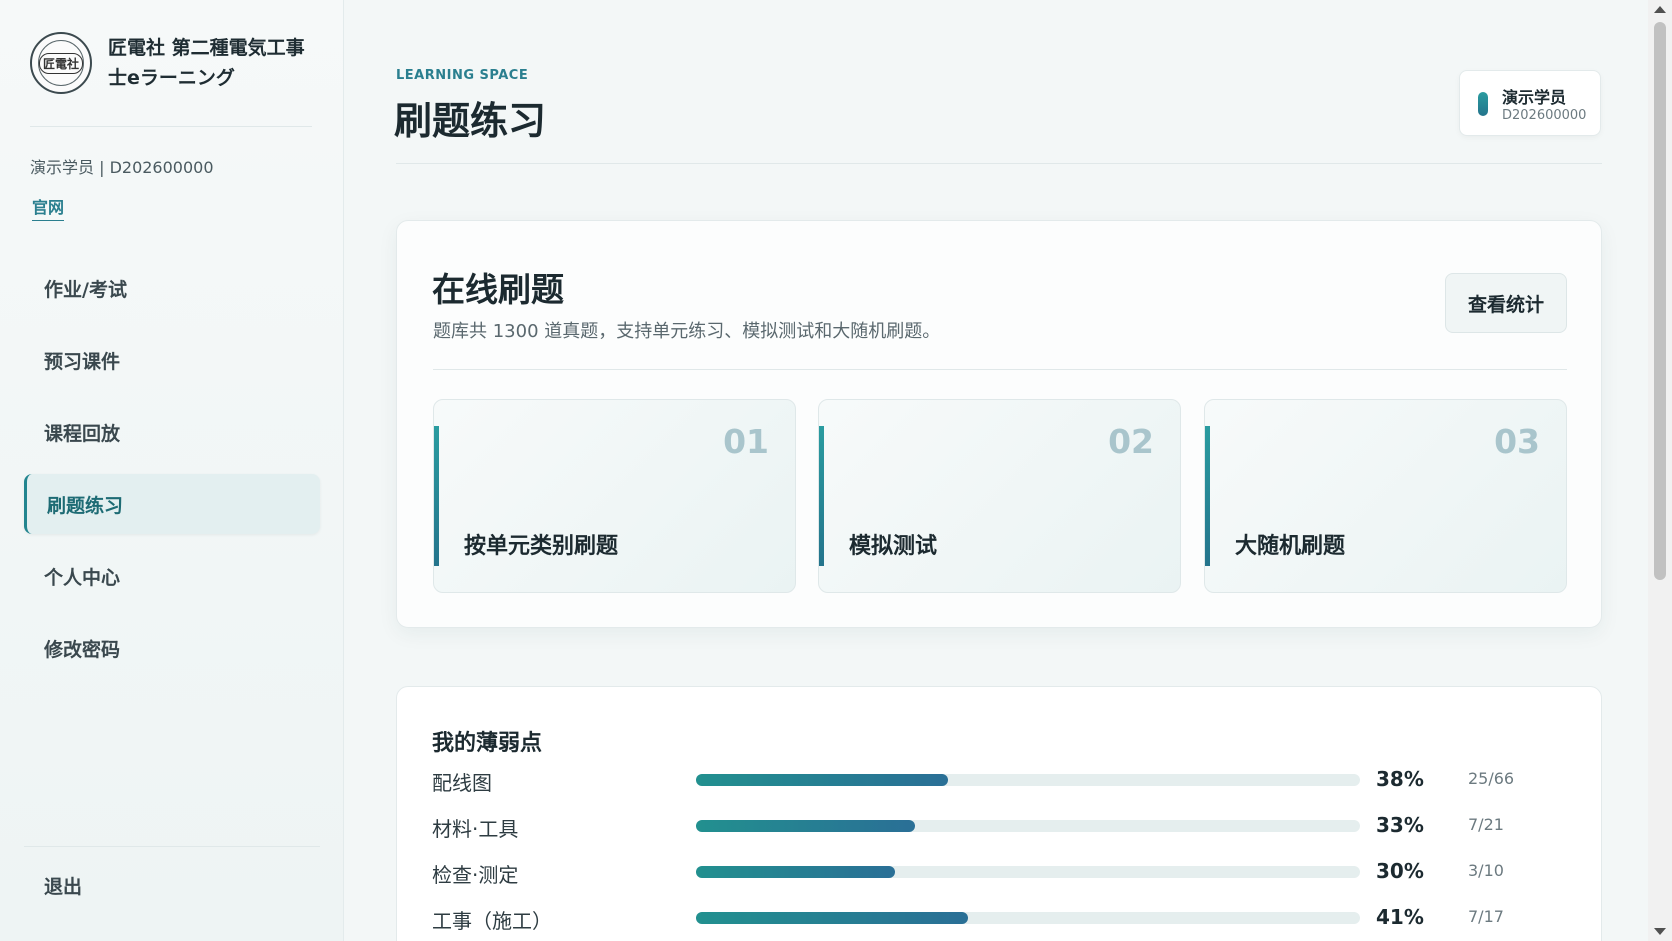 The width and height of the screenshot is (1672, 941). What do you see at coordinates (1660, 301) in the screenshot?
I see `scroll-thumb` at bounding box center [1660, 301].